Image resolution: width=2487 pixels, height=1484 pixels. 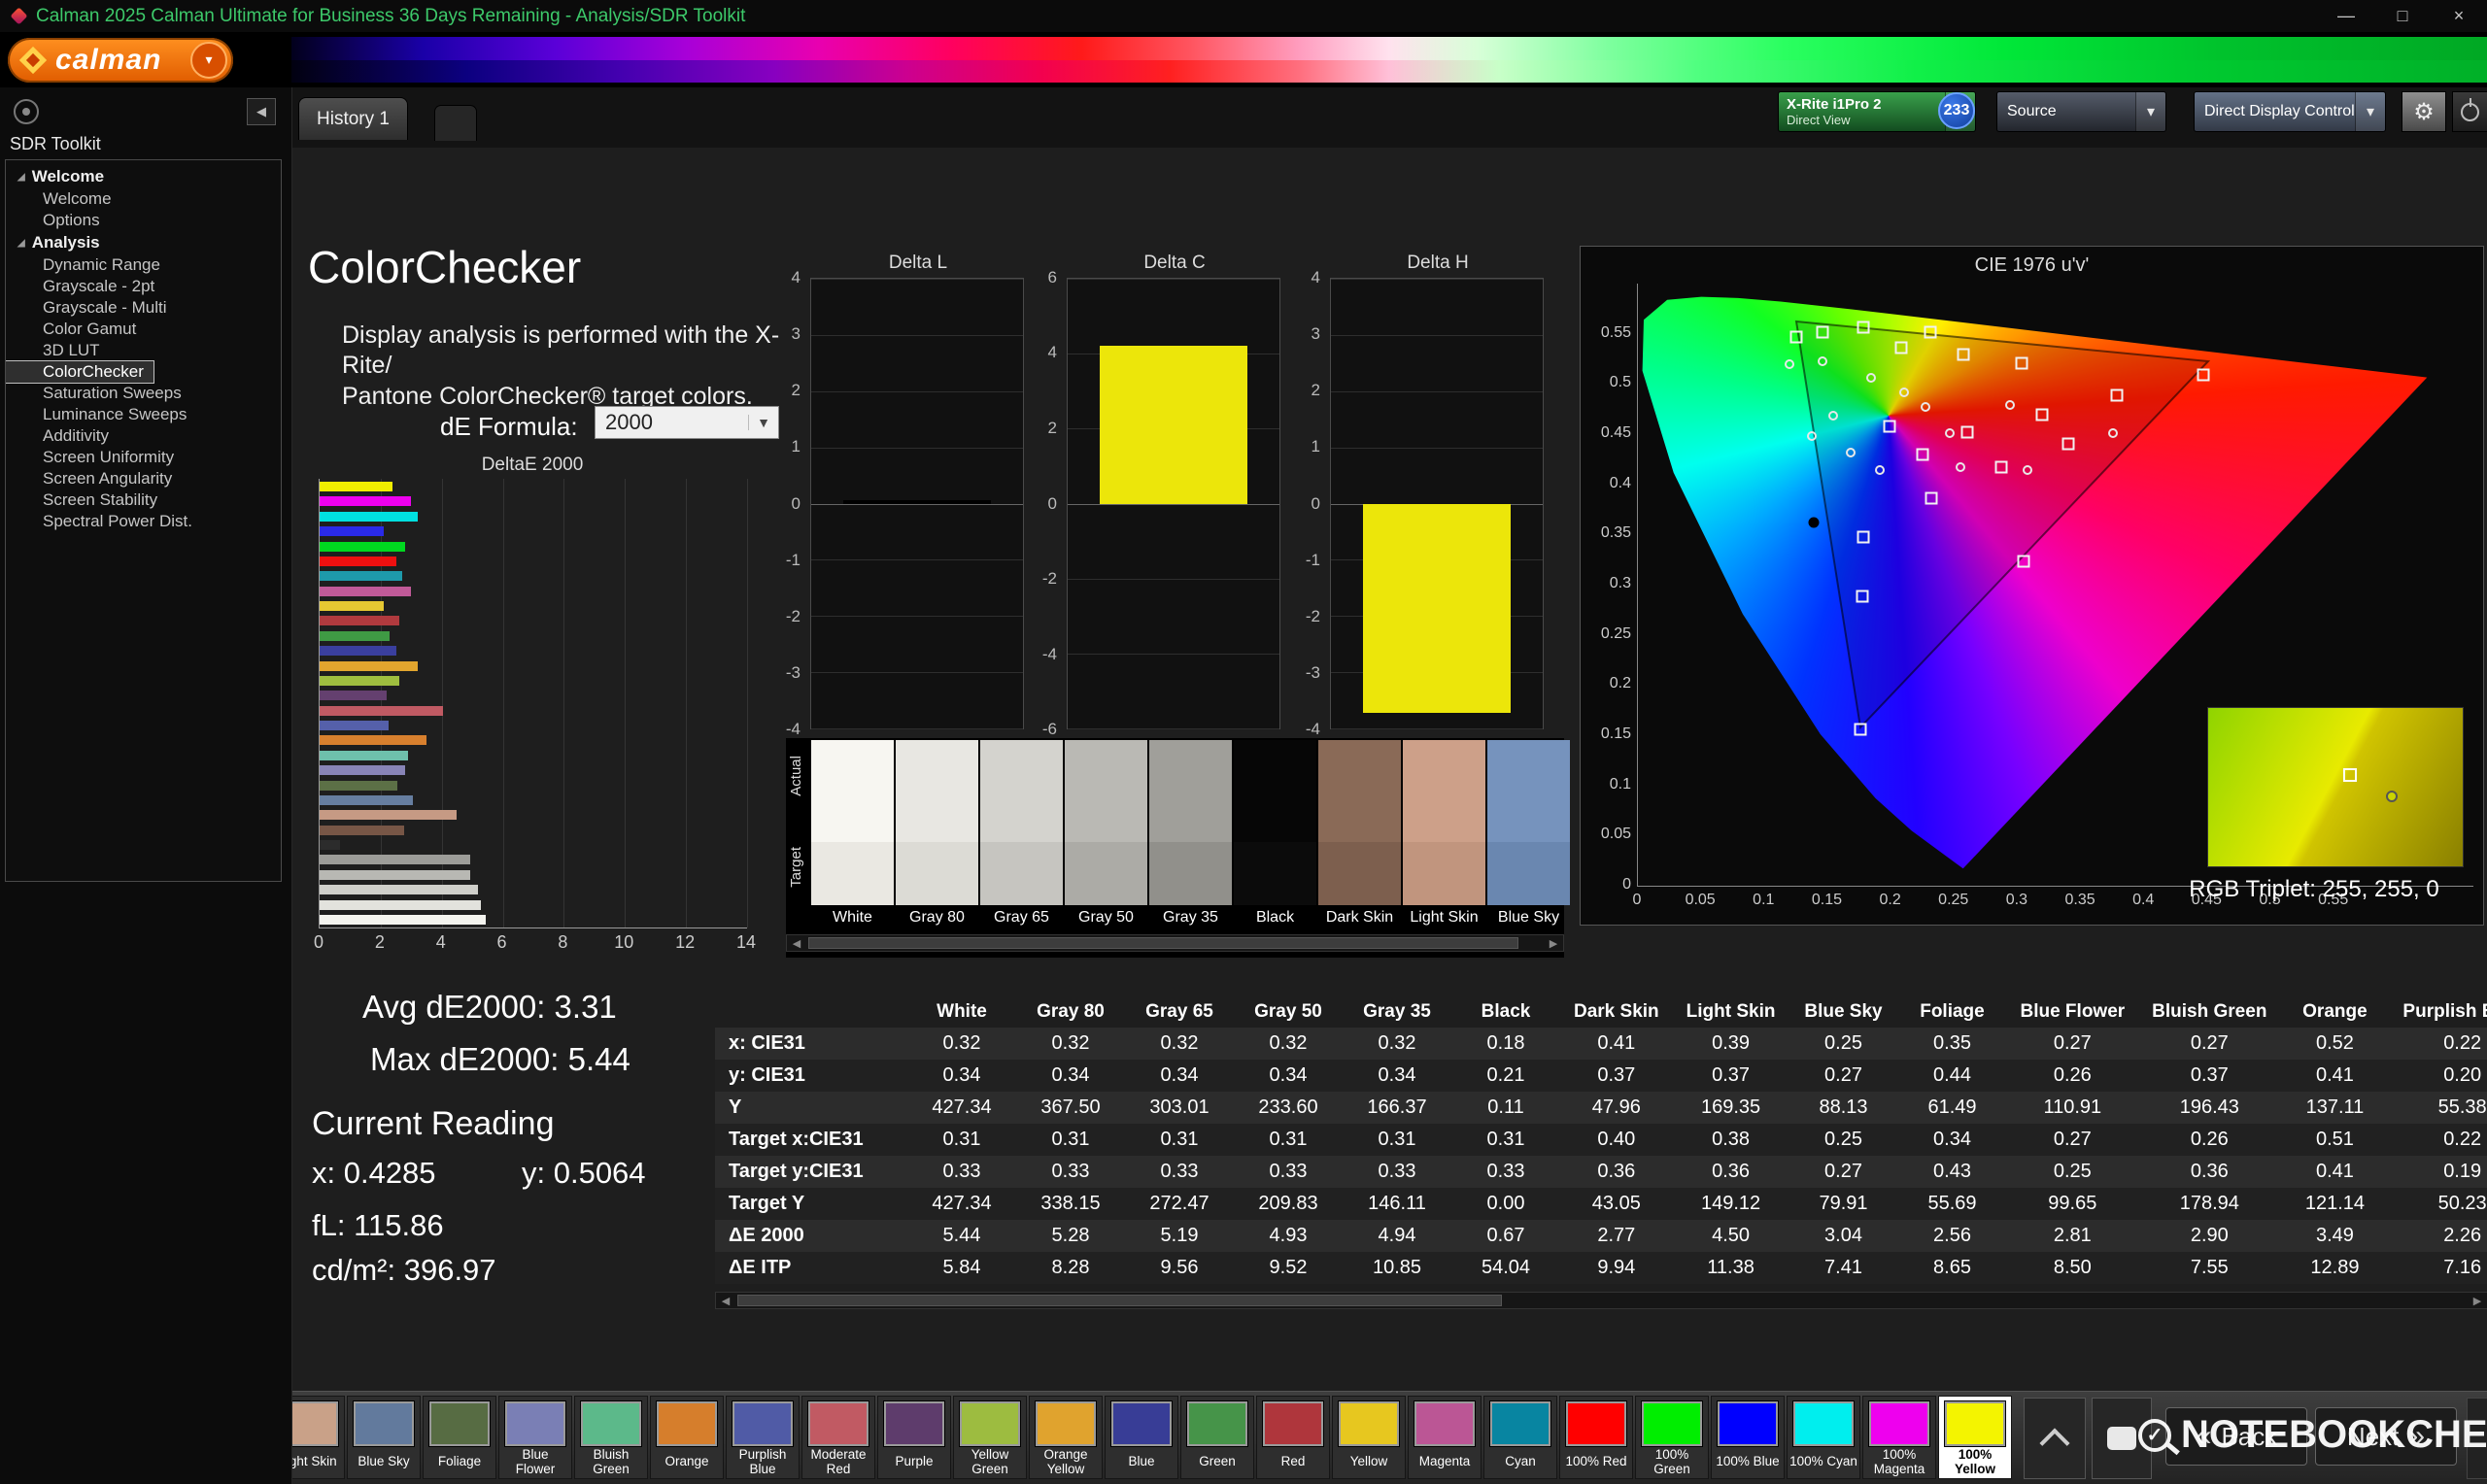 I want to click on patch-button-orange-yellow: Orange Yellow, so click(x=1066, y=1437).